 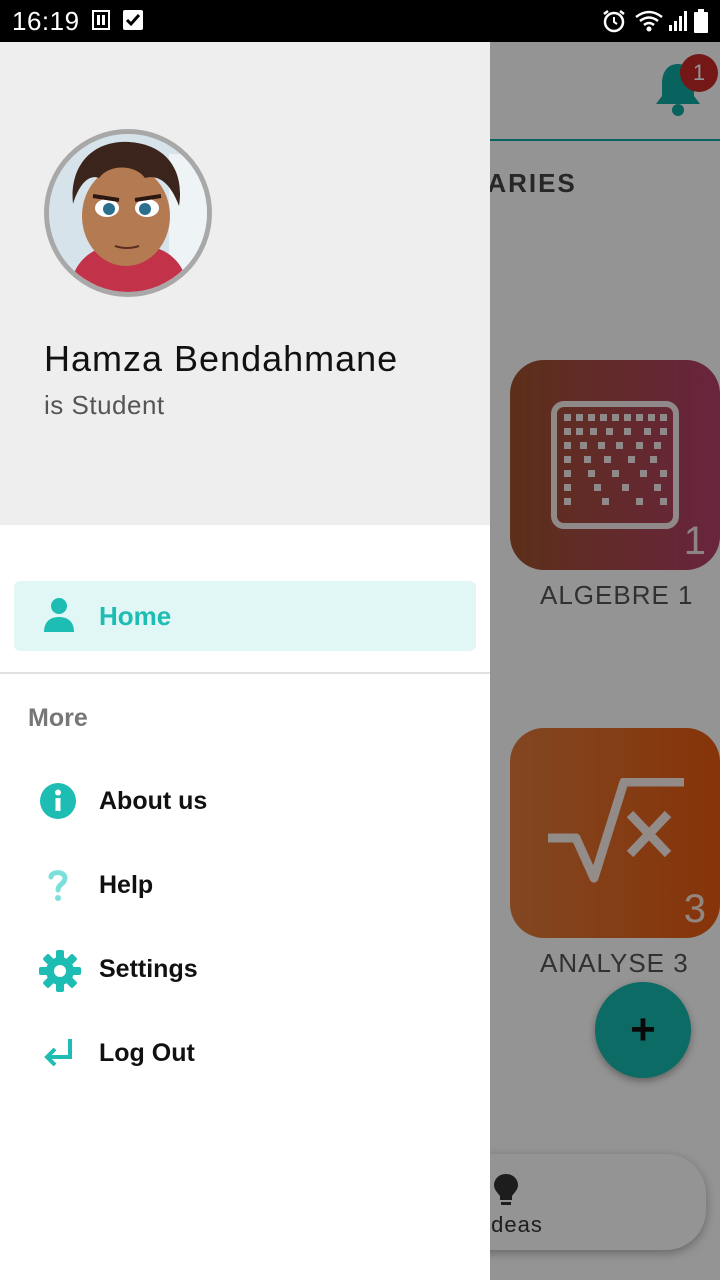 I want to click on menu-item-about-us: About us, so click(x=245, y=801).